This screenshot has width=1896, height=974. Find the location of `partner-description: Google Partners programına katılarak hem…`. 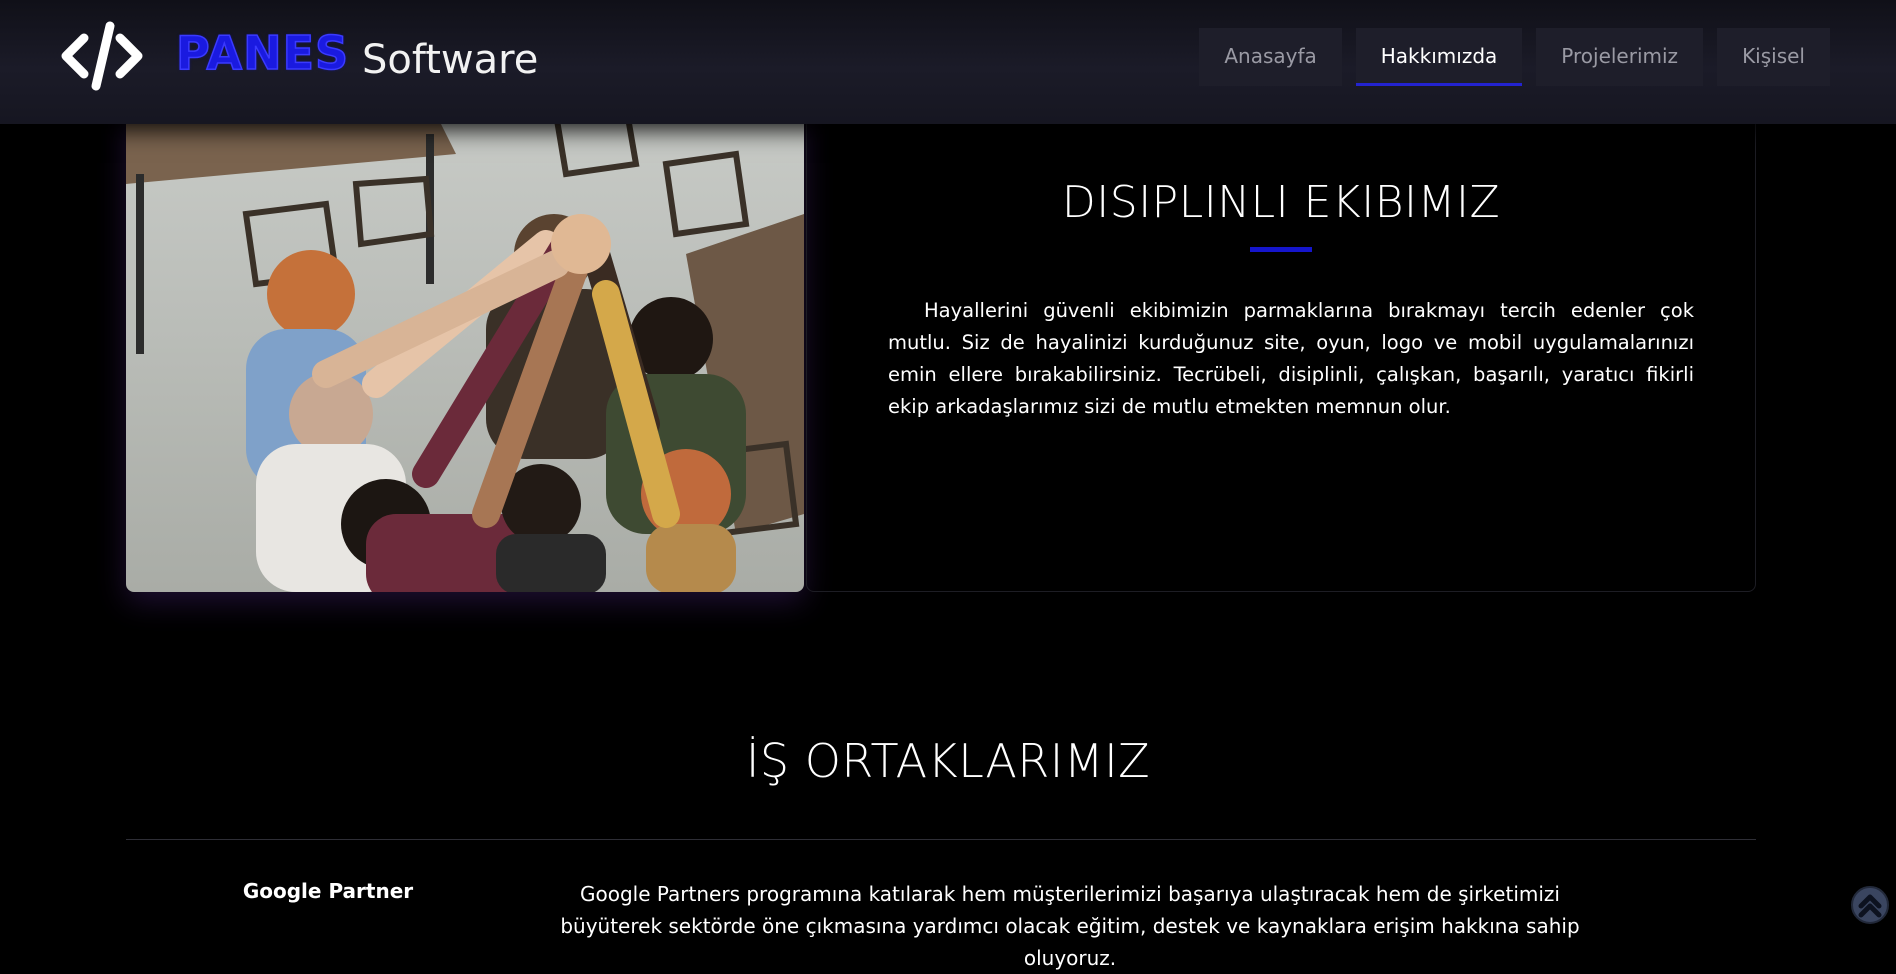

partner-description: Google Partners programına katılarak hem… is located at coordinates (1070, 926).